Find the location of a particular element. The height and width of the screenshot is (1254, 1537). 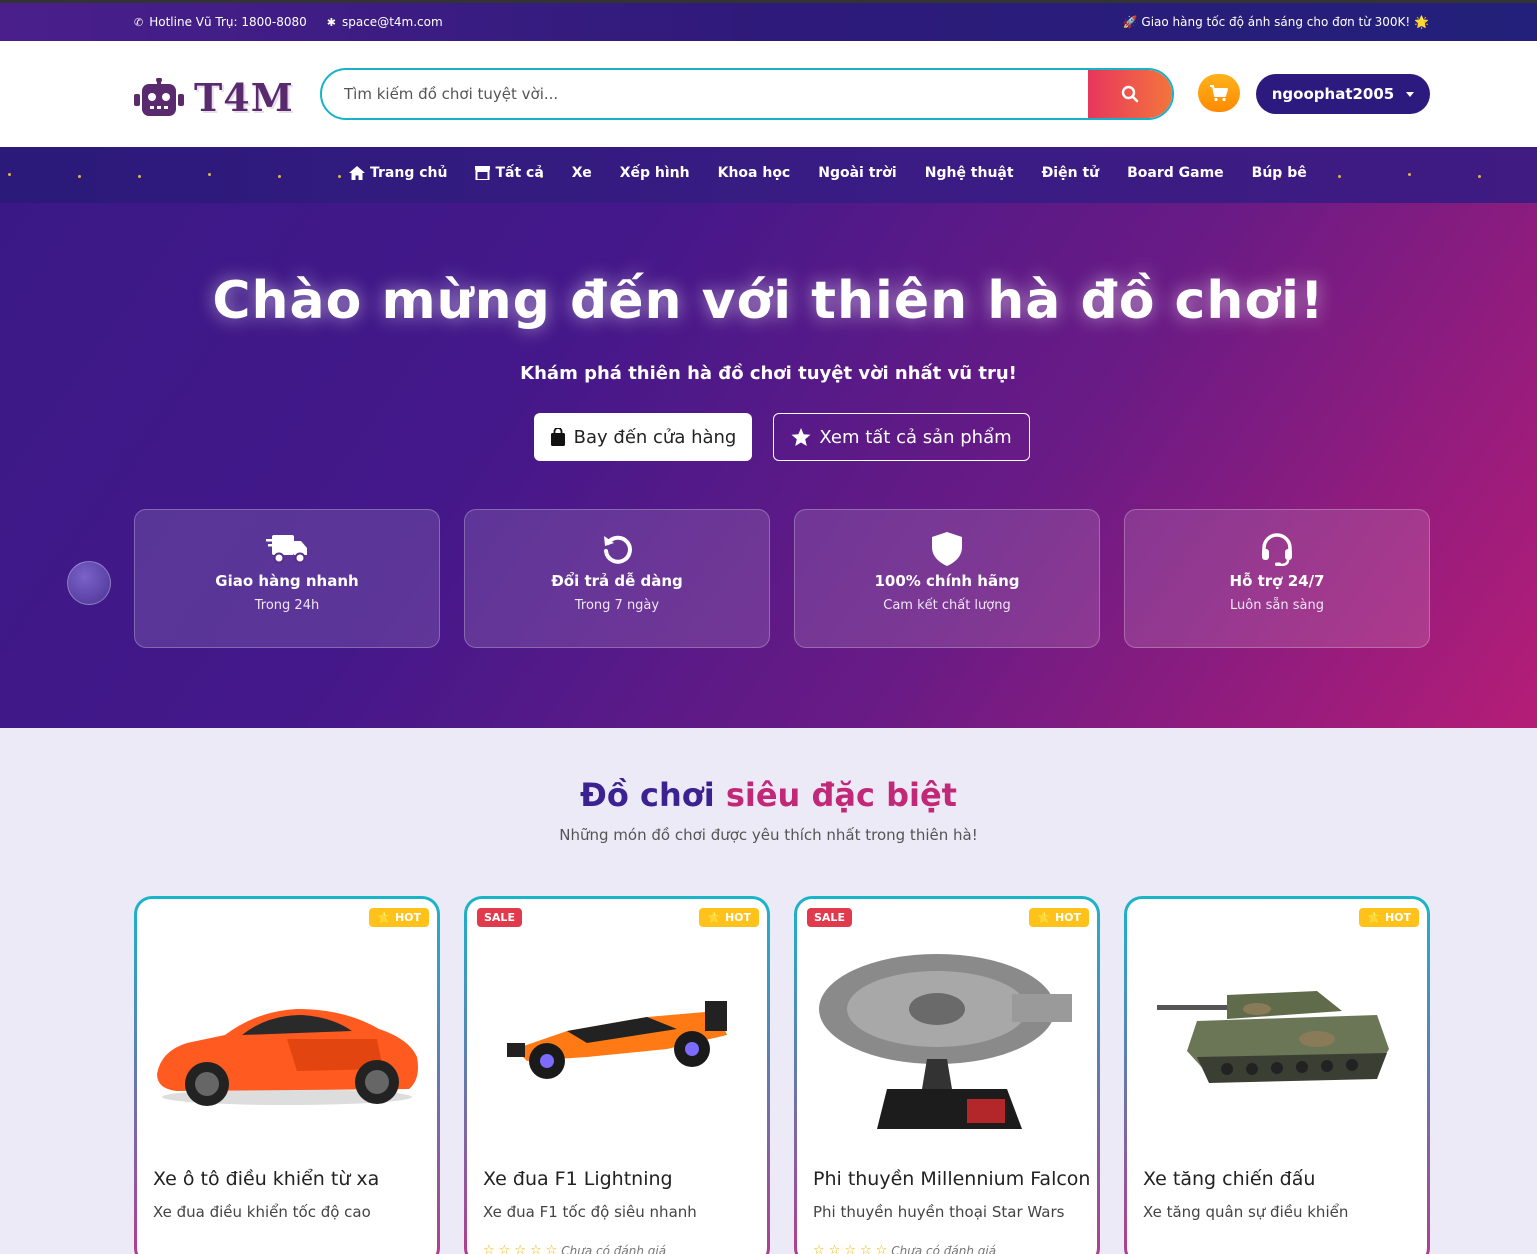

rating-text: Chưa có đánh giá is located at coordinates (614, 1248).